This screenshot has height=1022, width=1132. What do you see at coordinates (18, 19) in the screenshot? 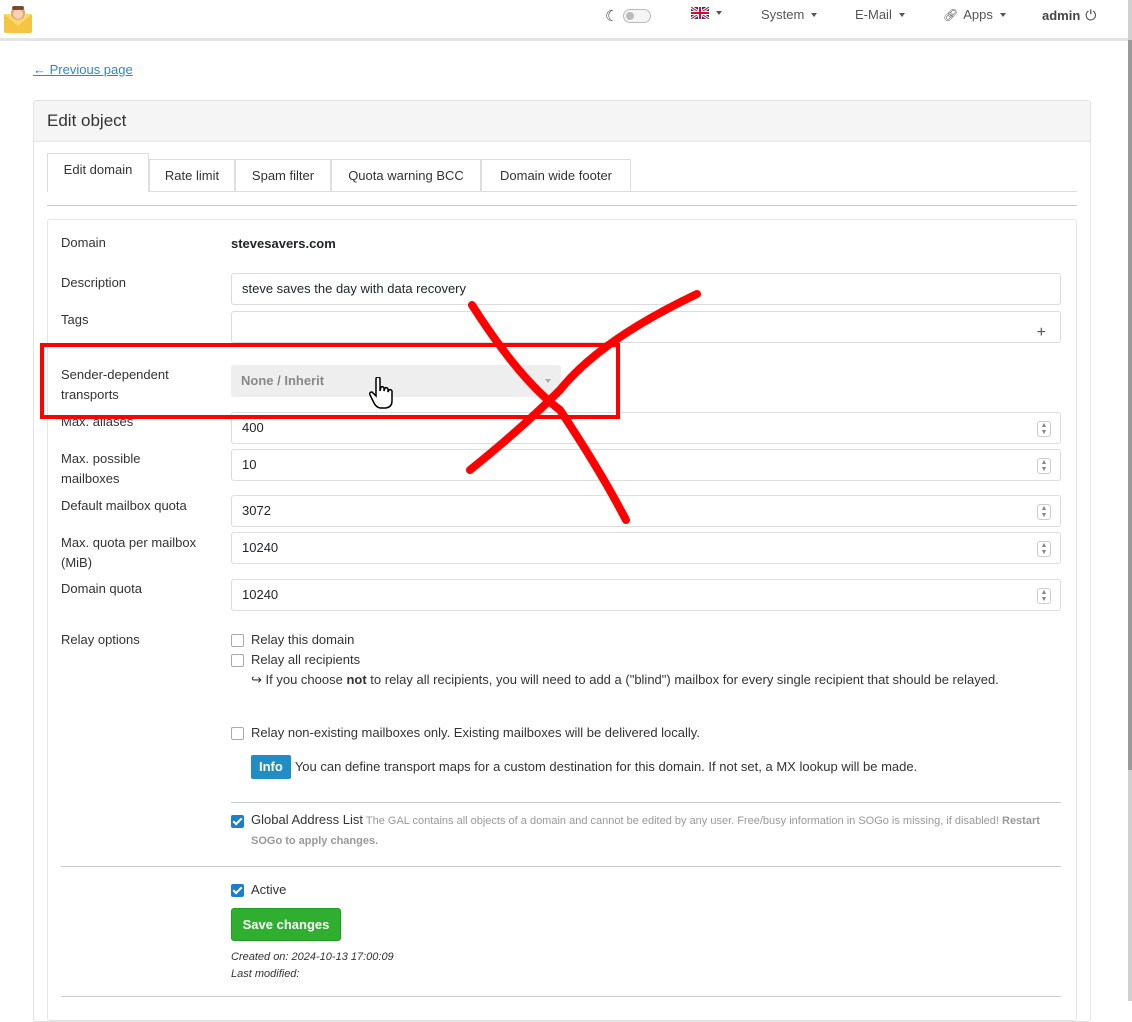
I see `mailcow-logo` at bounding box center [18, 19].